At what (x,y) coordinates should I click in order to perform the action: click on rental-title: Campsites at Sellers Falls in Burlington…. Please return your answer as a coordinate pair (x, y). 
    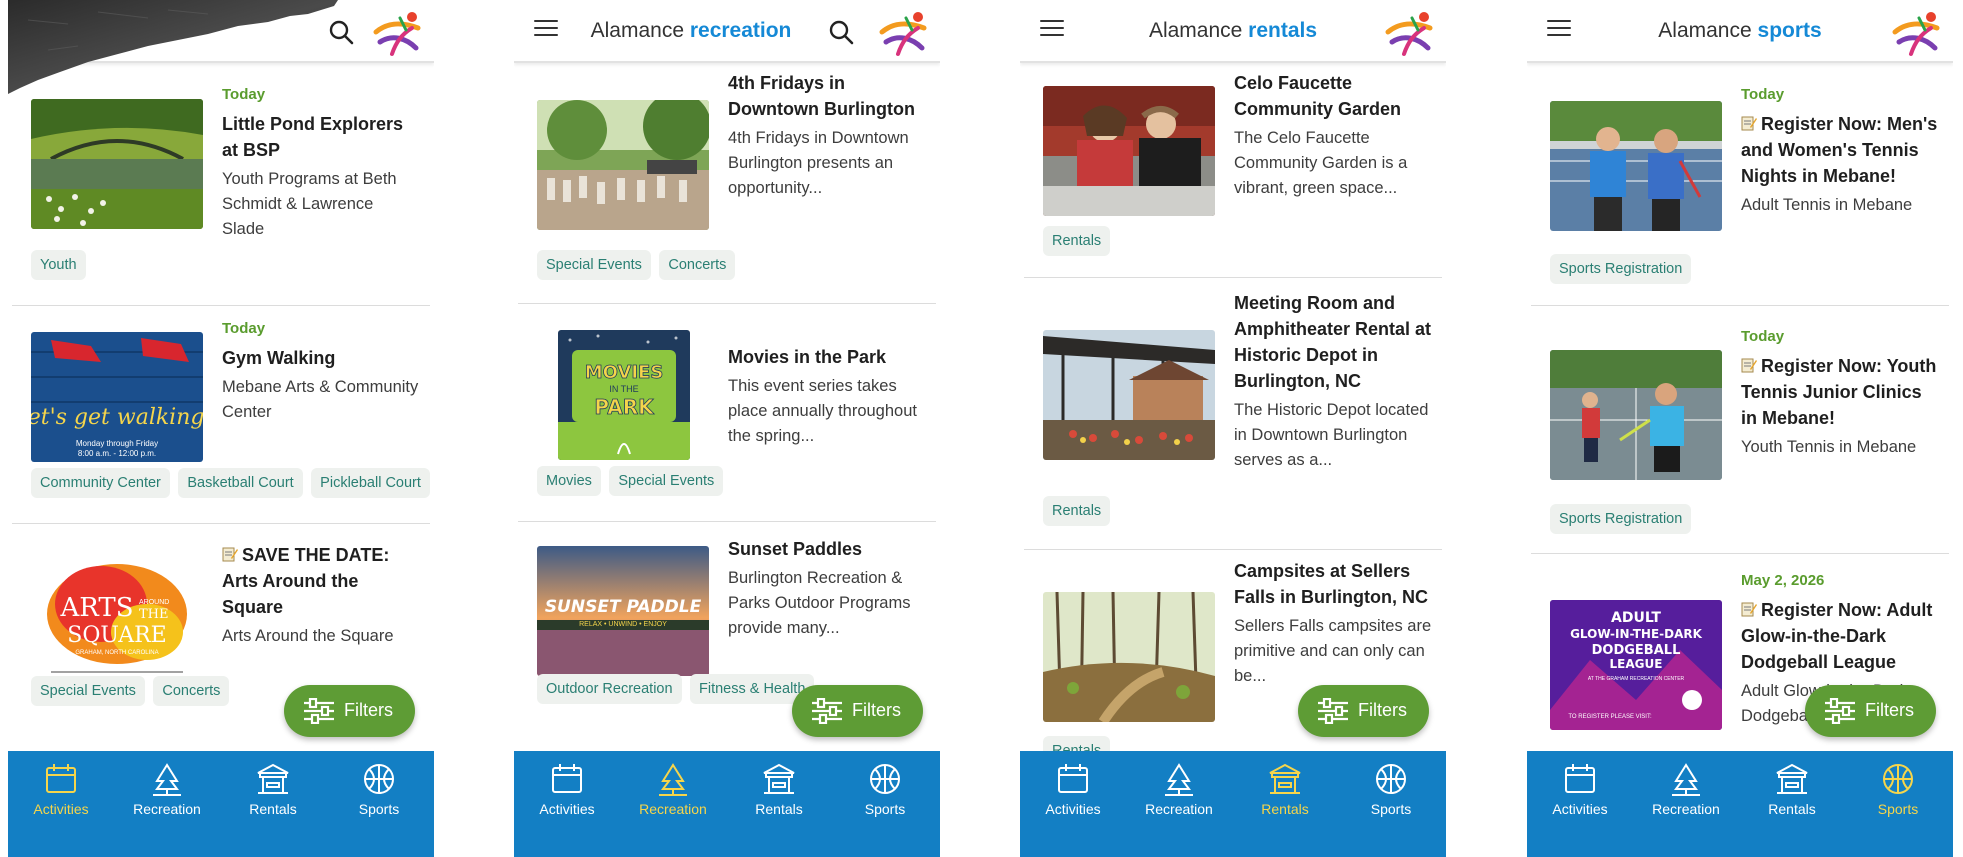
    Looking at the image, I should click on (1333, 584).